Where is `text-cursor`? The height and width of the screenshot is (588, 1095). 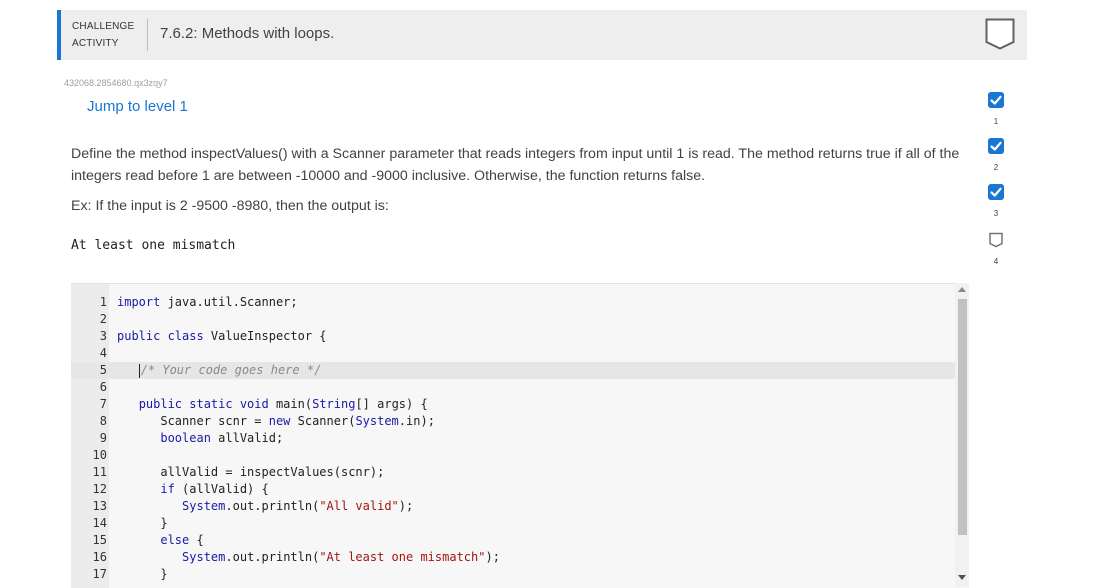 text-cursor is located at coordinates (139, 370).